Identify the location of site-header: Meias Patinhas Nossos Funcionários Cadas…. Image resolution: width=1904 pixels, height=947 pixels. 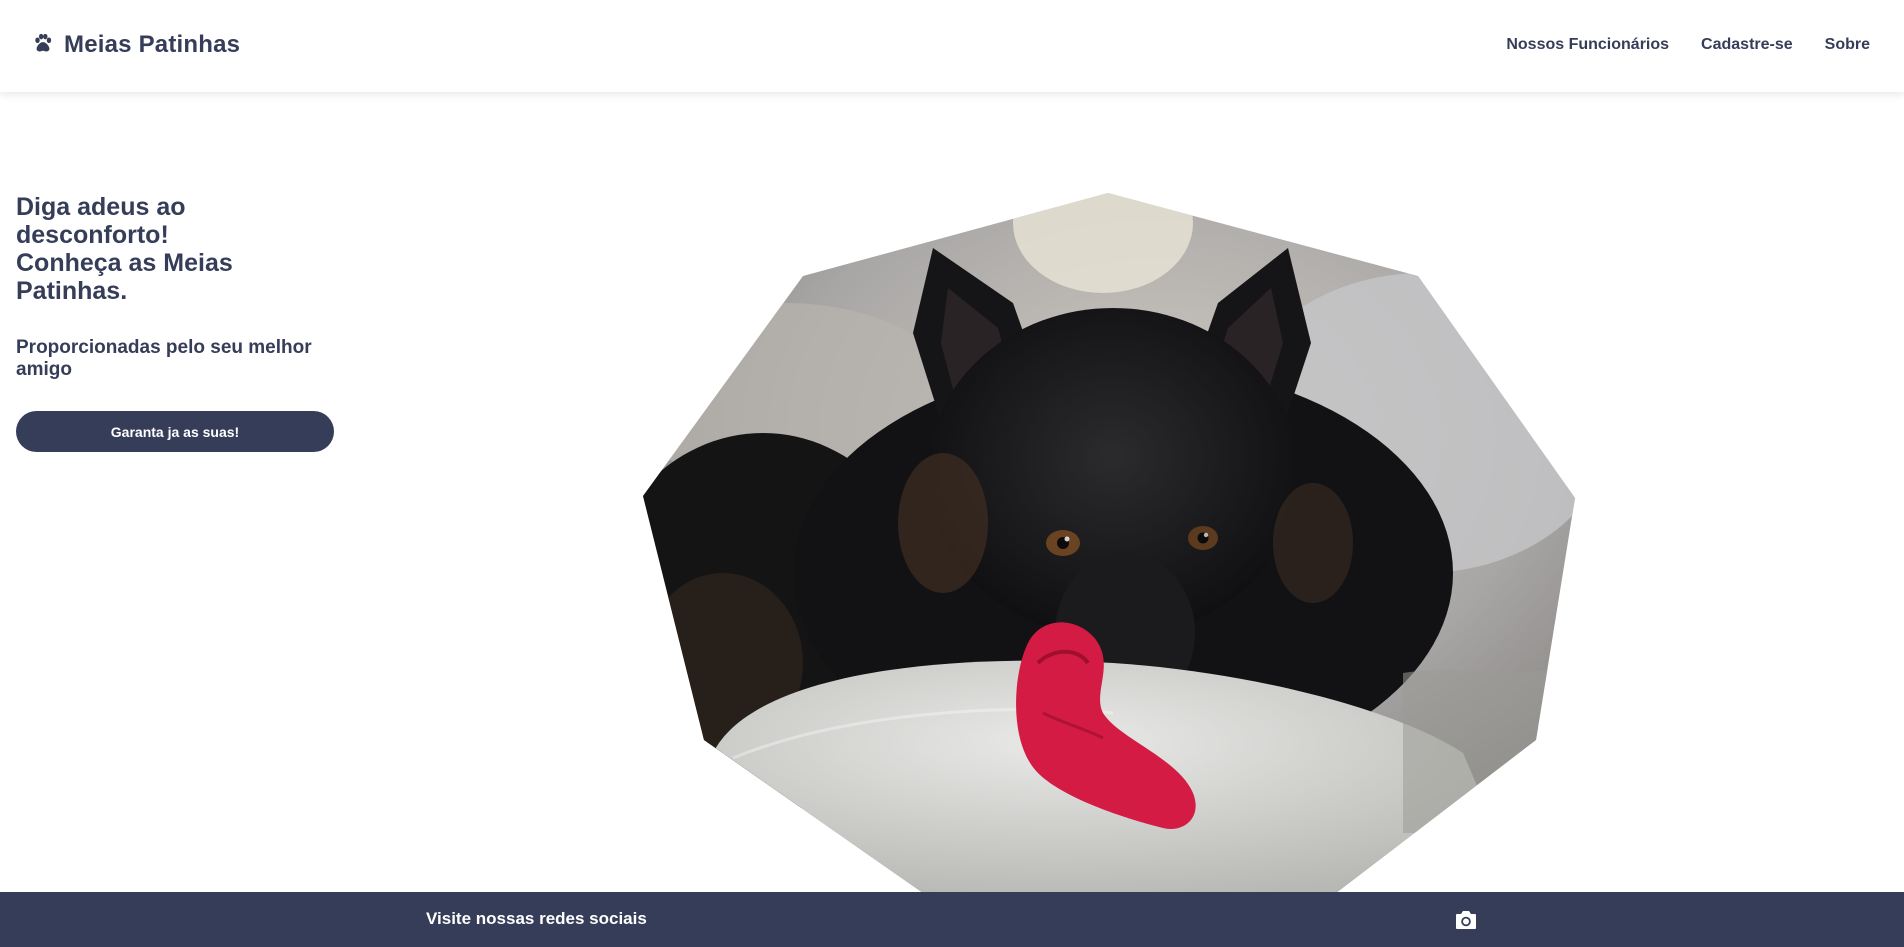
(952, 46).